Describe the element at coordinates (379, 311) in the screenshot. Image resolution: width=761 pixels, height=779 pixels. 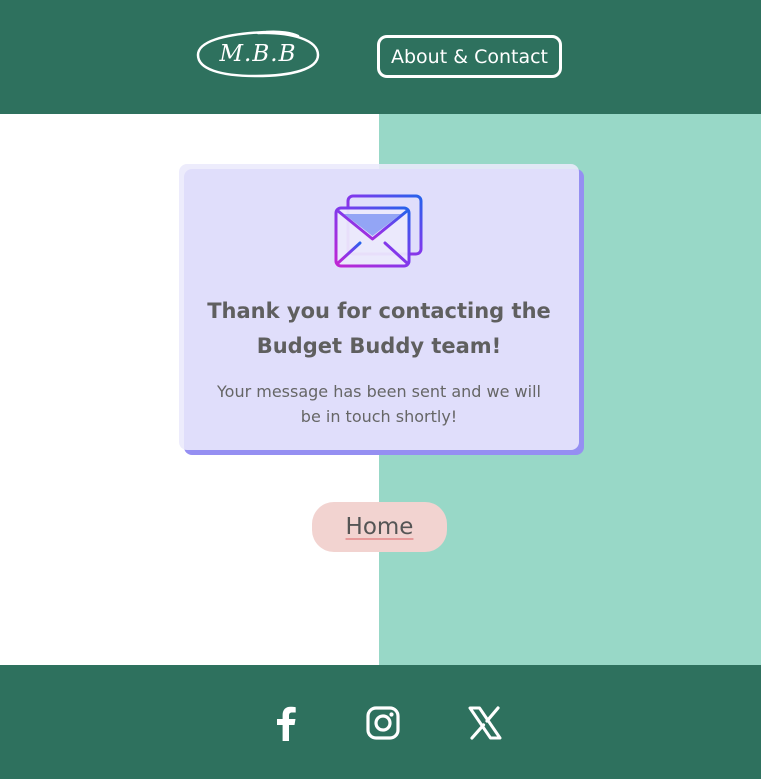
I see `card-title-line-1: Thank you for contacting the` at that location.